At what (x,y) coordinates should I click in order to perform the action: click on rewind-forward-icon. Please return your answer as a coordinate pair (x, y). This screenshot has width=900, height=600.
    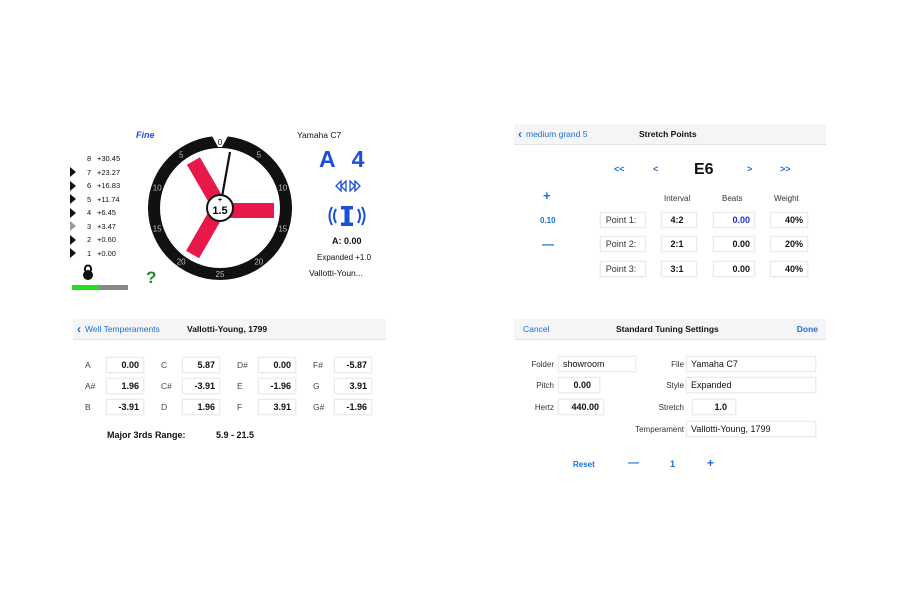
    Looking at the image, I should click on (348, 187).